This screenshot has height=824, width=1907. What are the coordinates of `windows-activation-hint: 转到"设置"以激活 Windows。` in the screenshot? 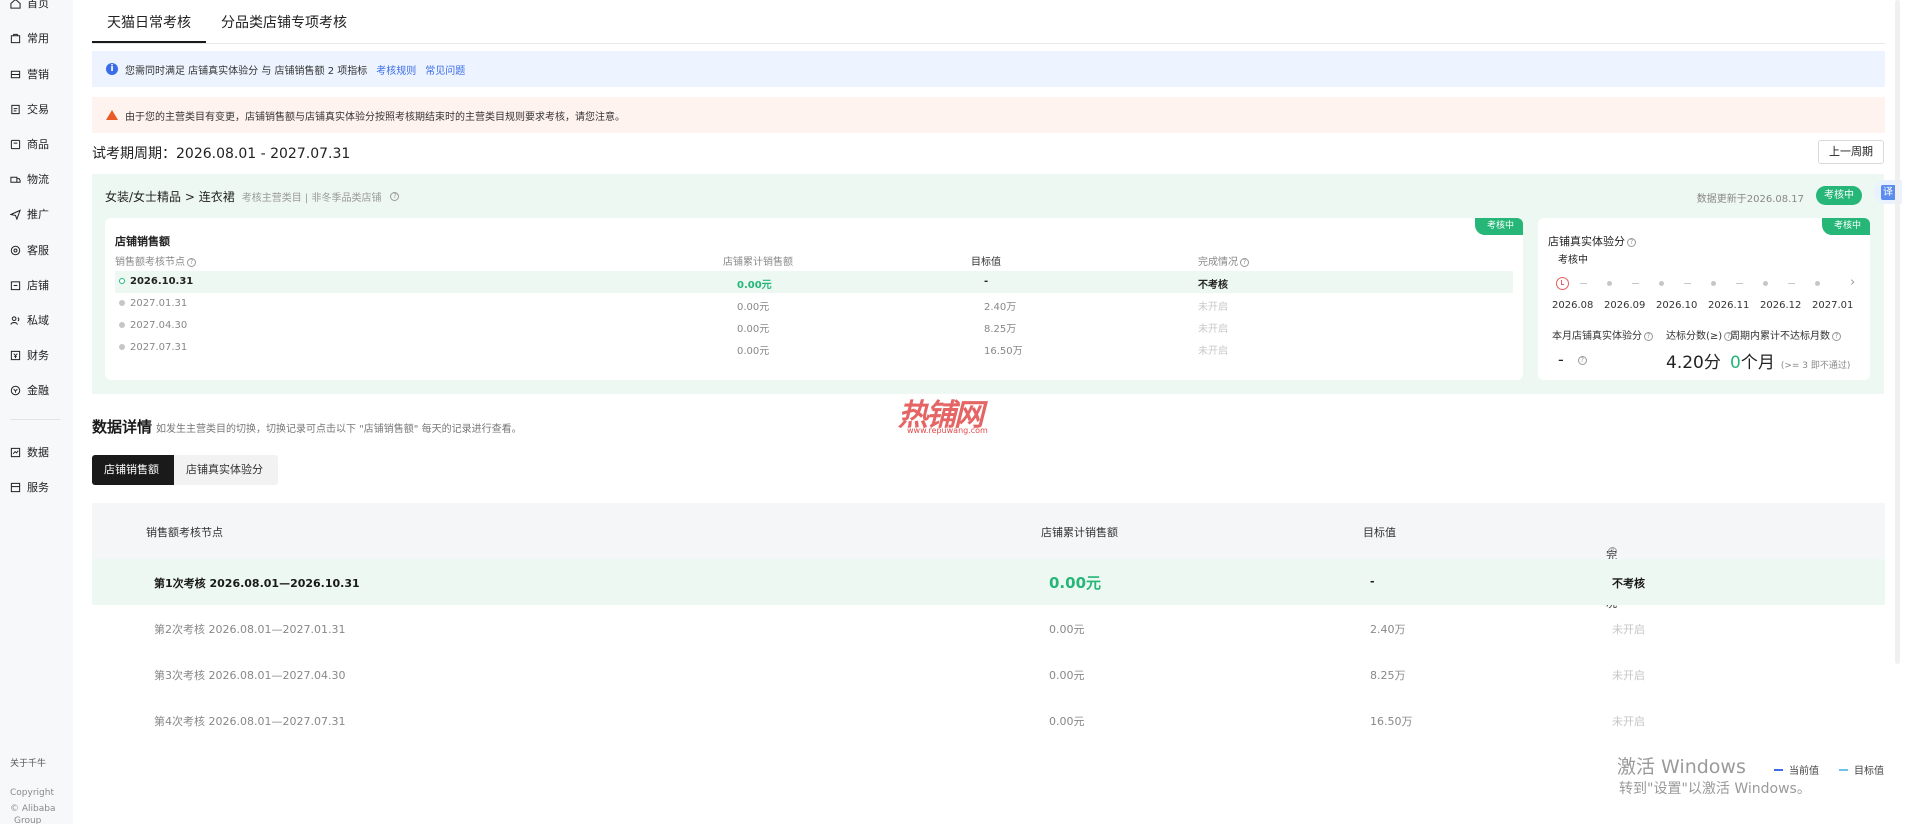 It's located at (1715, 789).